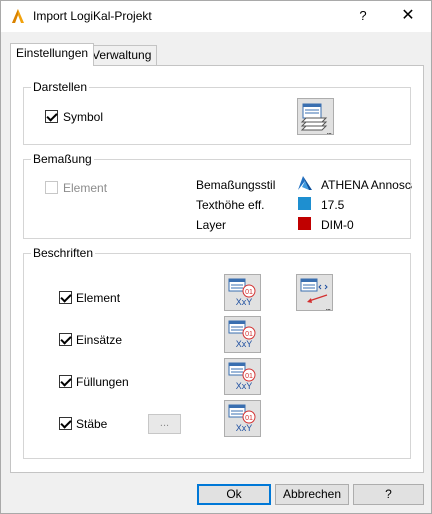 The image size is (432, 514). What do you see at coordinates (388, 494) in the screenshot?
I see `help-button: ?` at bounding box center [388, 494].